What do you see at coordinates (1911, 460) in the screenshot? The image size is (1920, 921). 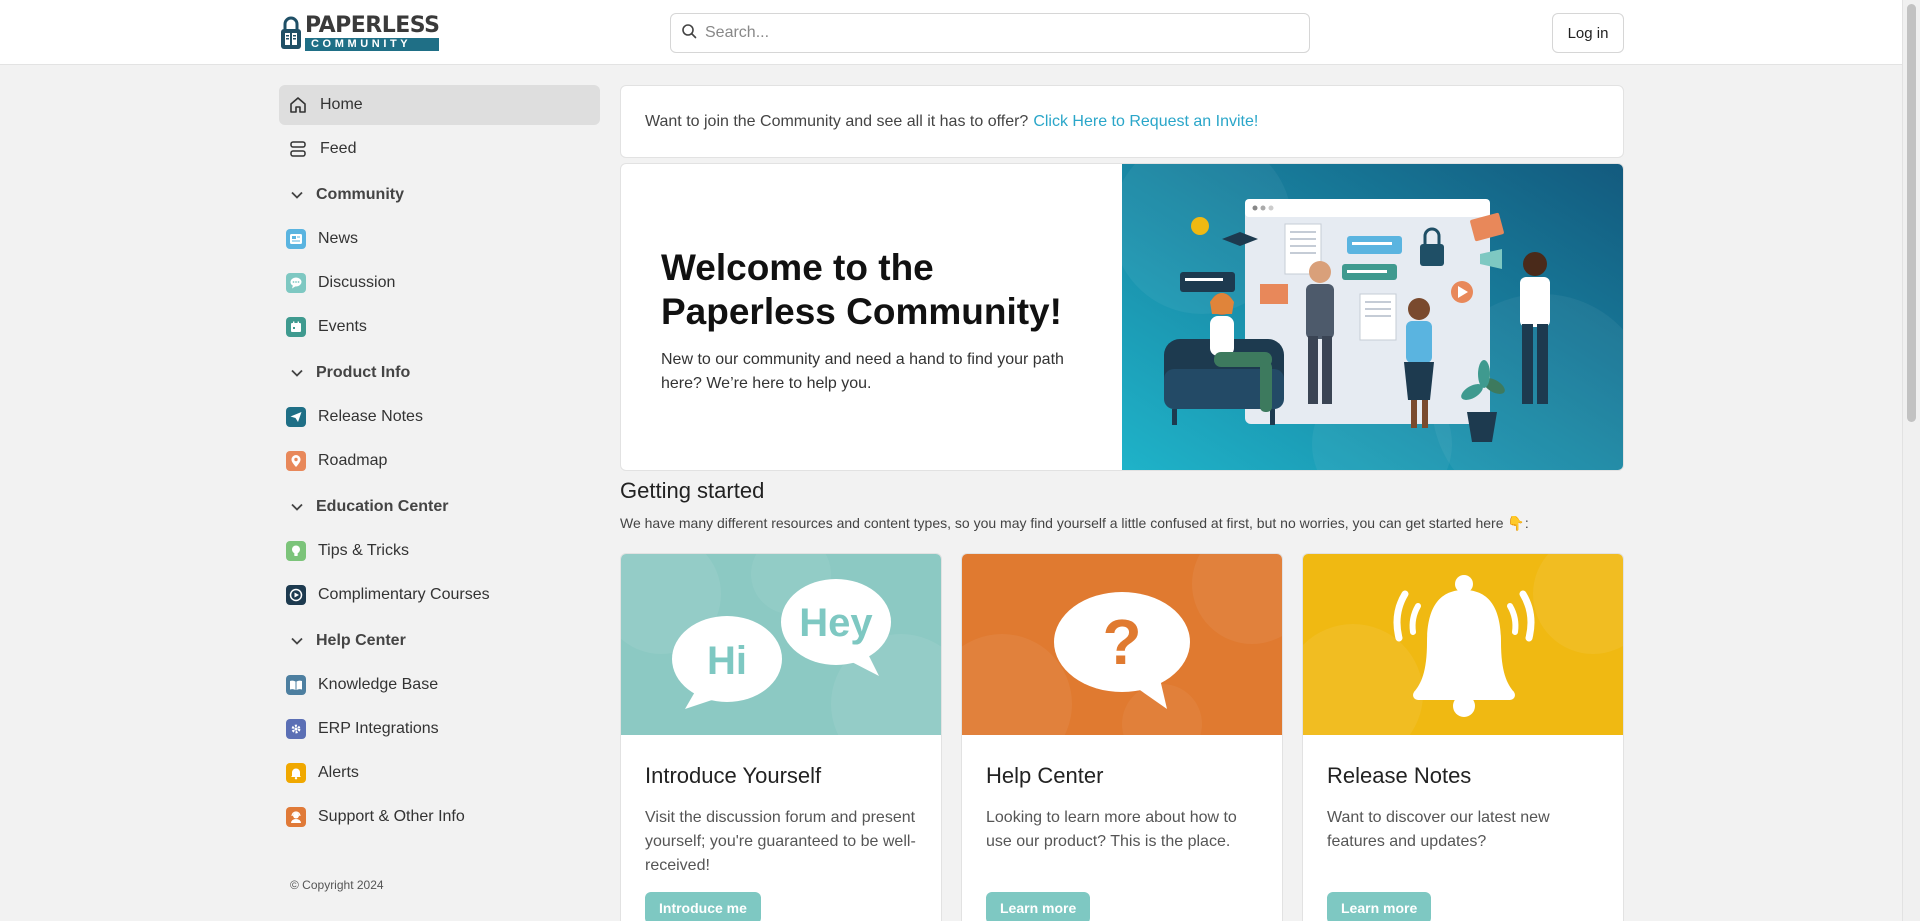 I see `page-scrollbar` at bounding box center [1911, 460].